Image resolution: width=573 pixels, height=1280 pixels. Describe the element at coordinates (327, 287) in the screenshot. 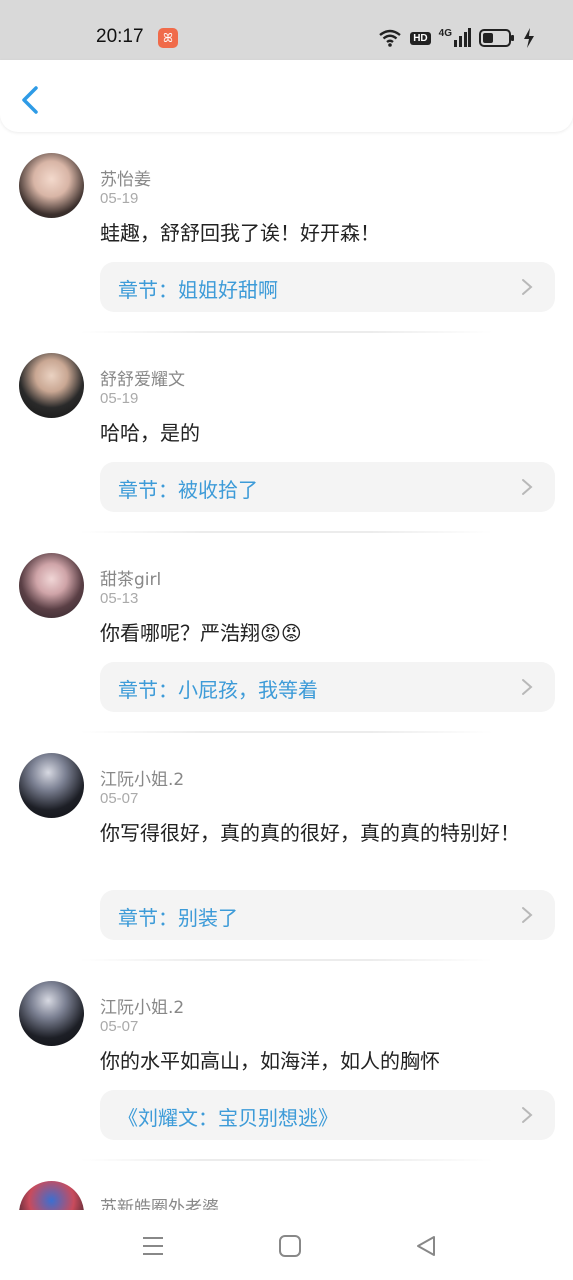

I see `chapter-link: 章节：姐姐好甜啊` at that location.